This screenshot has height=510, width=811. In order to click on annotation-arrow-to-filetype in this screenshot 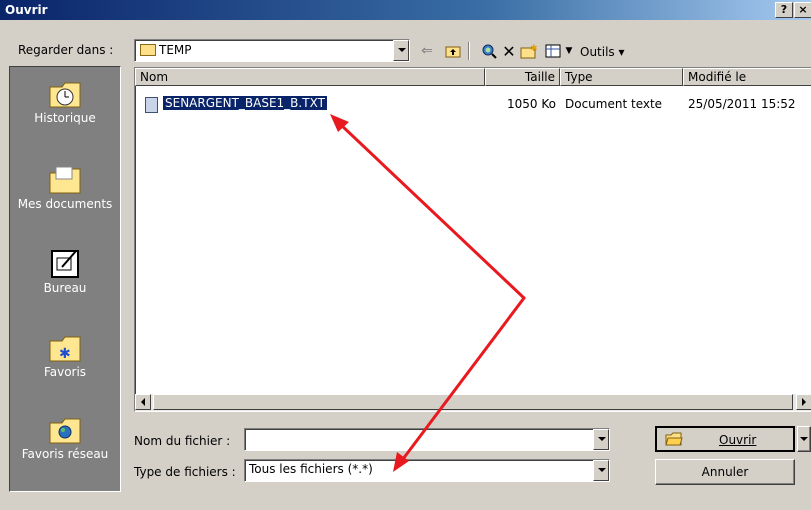, I will do `click(462, 380)`.